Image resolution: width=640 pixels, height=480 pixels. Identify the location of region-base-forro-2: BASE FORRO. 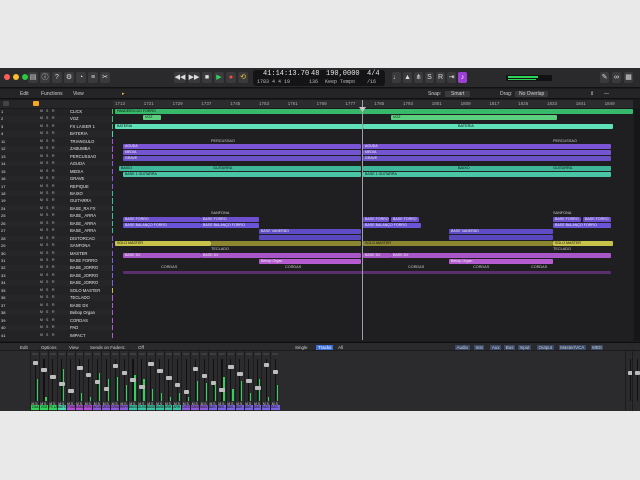
(230, 219).